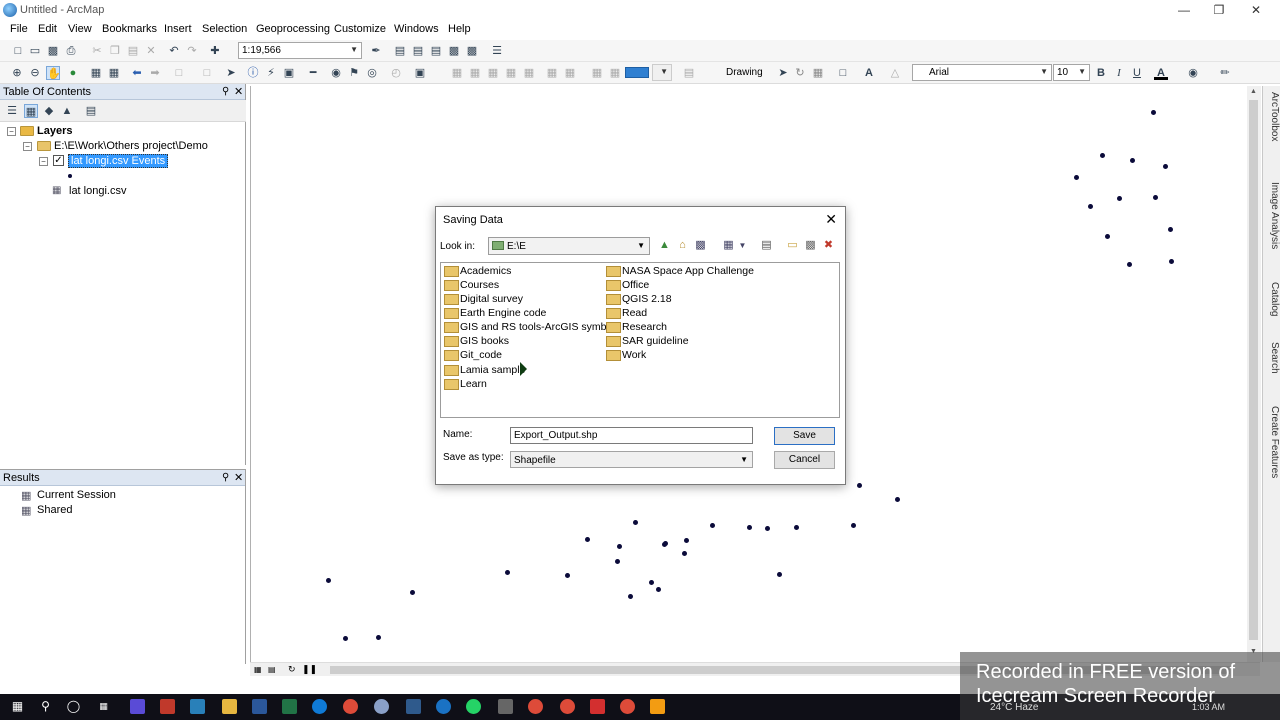 The image size is (1280, 720). I want to click on windows-start-icon: ▦, so click(17, 706).